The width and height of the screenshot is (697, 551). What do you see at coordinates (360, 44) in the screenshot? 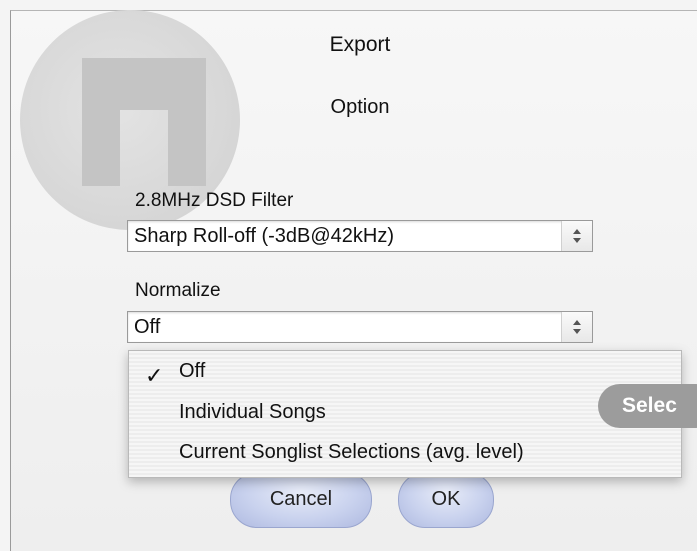
I see `dialog-title: Export` at bounding box center [360, 44].